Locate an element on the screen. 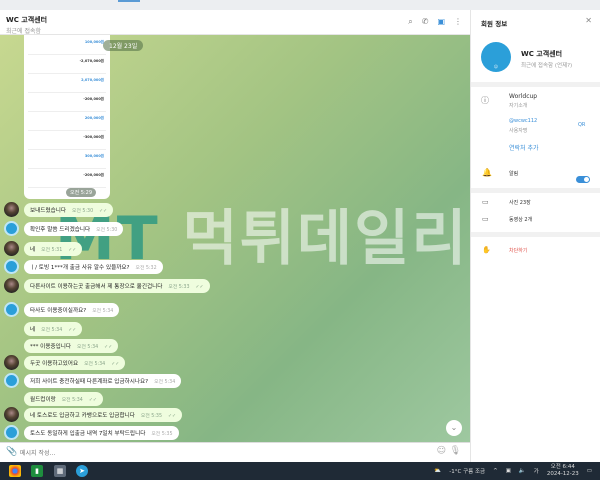 This screenshot has width=600, height=480. message-bubble: 다른사이트 이용하는곳 출금해서 제 통장으로 옮긴겁니다 오전 5:33 ✓✓ is located at coordinates (117, 286).